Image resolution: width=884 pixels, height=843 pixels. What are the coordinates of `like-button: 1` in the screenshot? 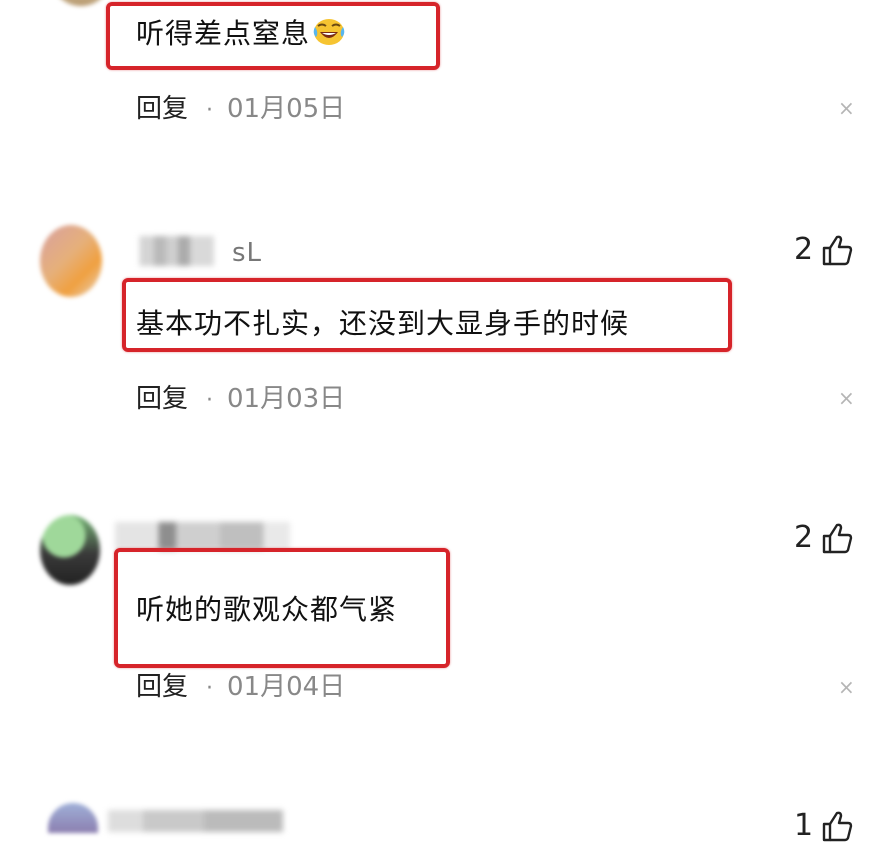 It's located at (823, 825).